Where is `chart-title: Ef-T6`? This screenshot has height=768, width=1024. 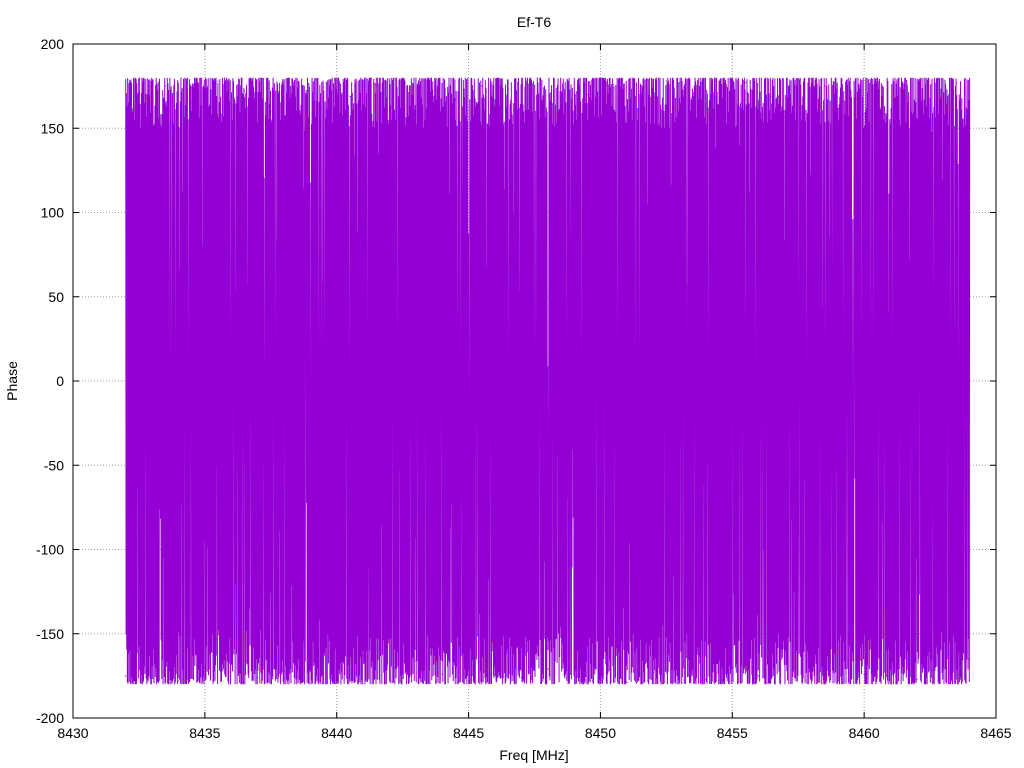 chart-title: Ef-T6 is located at coordinates (534, 22).